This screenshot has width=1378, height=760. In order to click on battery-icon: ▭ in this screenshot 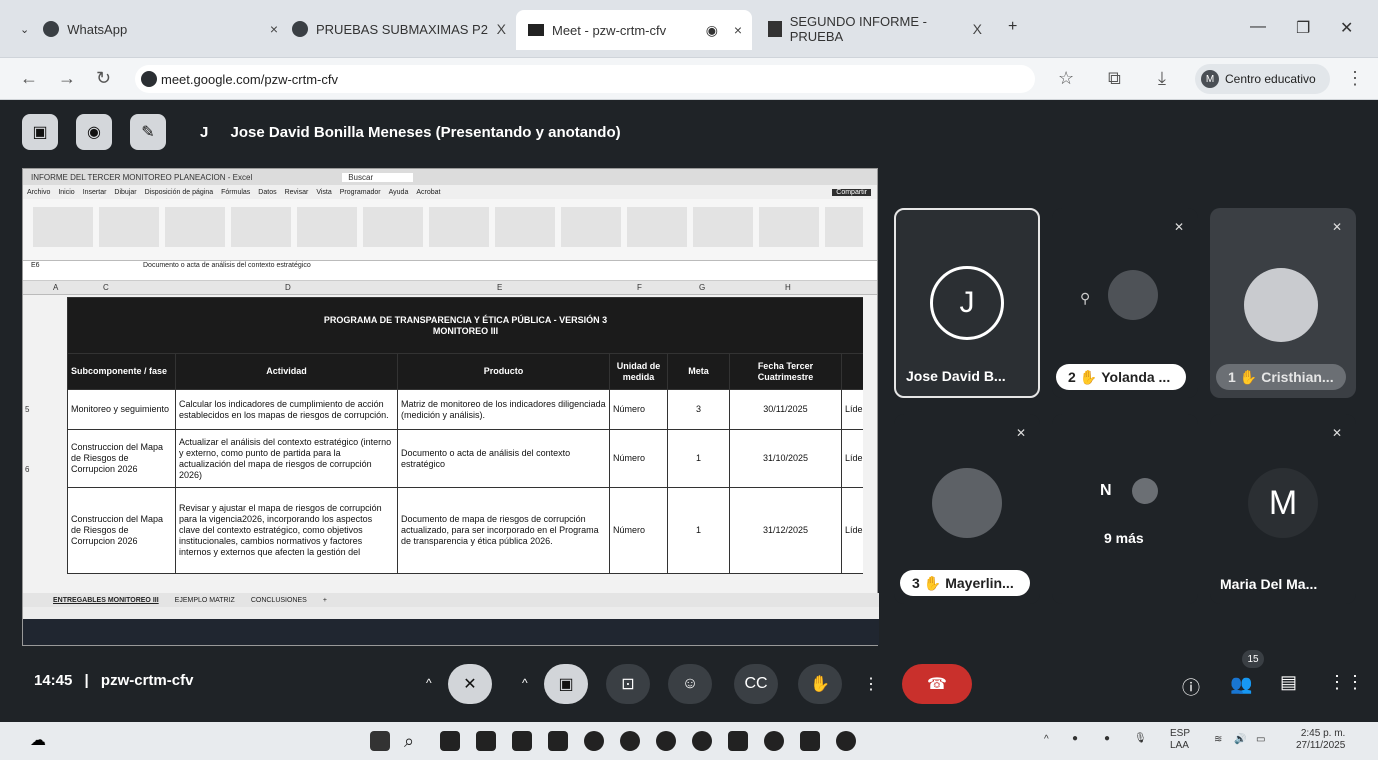, I will do `click(1260, 740)`.